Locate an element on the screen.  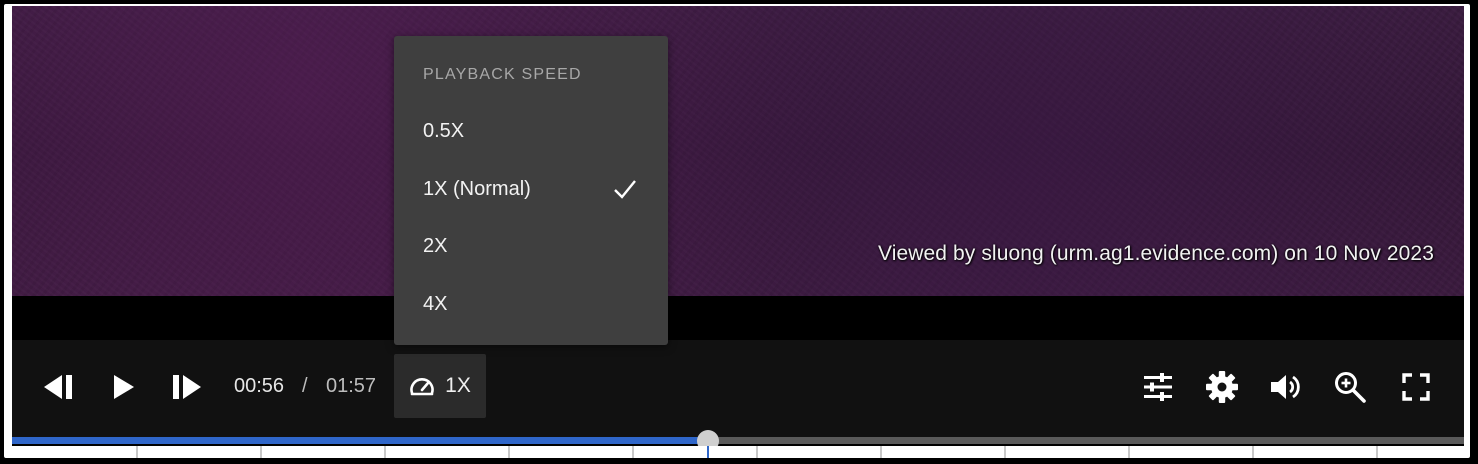
zoom-in-icon is located at coordinates (1350, 387).